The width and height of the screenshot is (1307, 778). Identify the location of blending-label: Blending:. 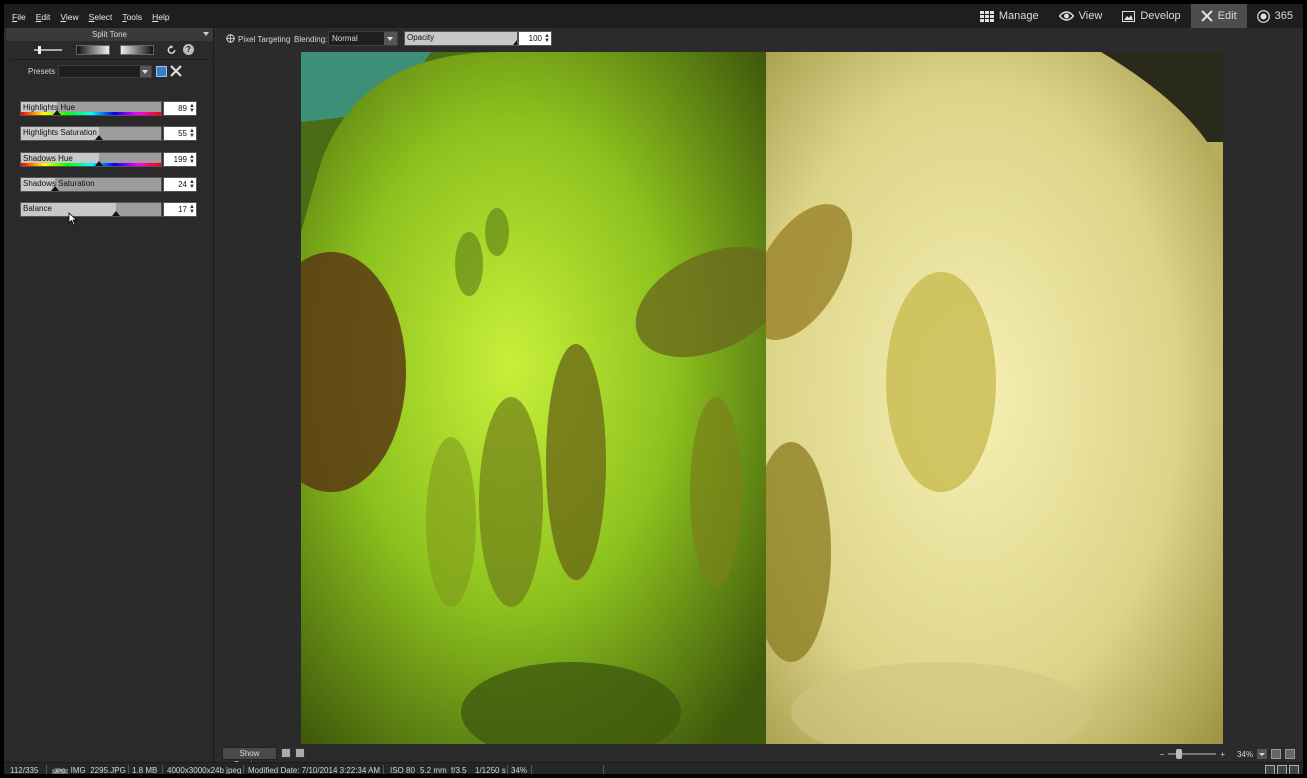
(311, 39).